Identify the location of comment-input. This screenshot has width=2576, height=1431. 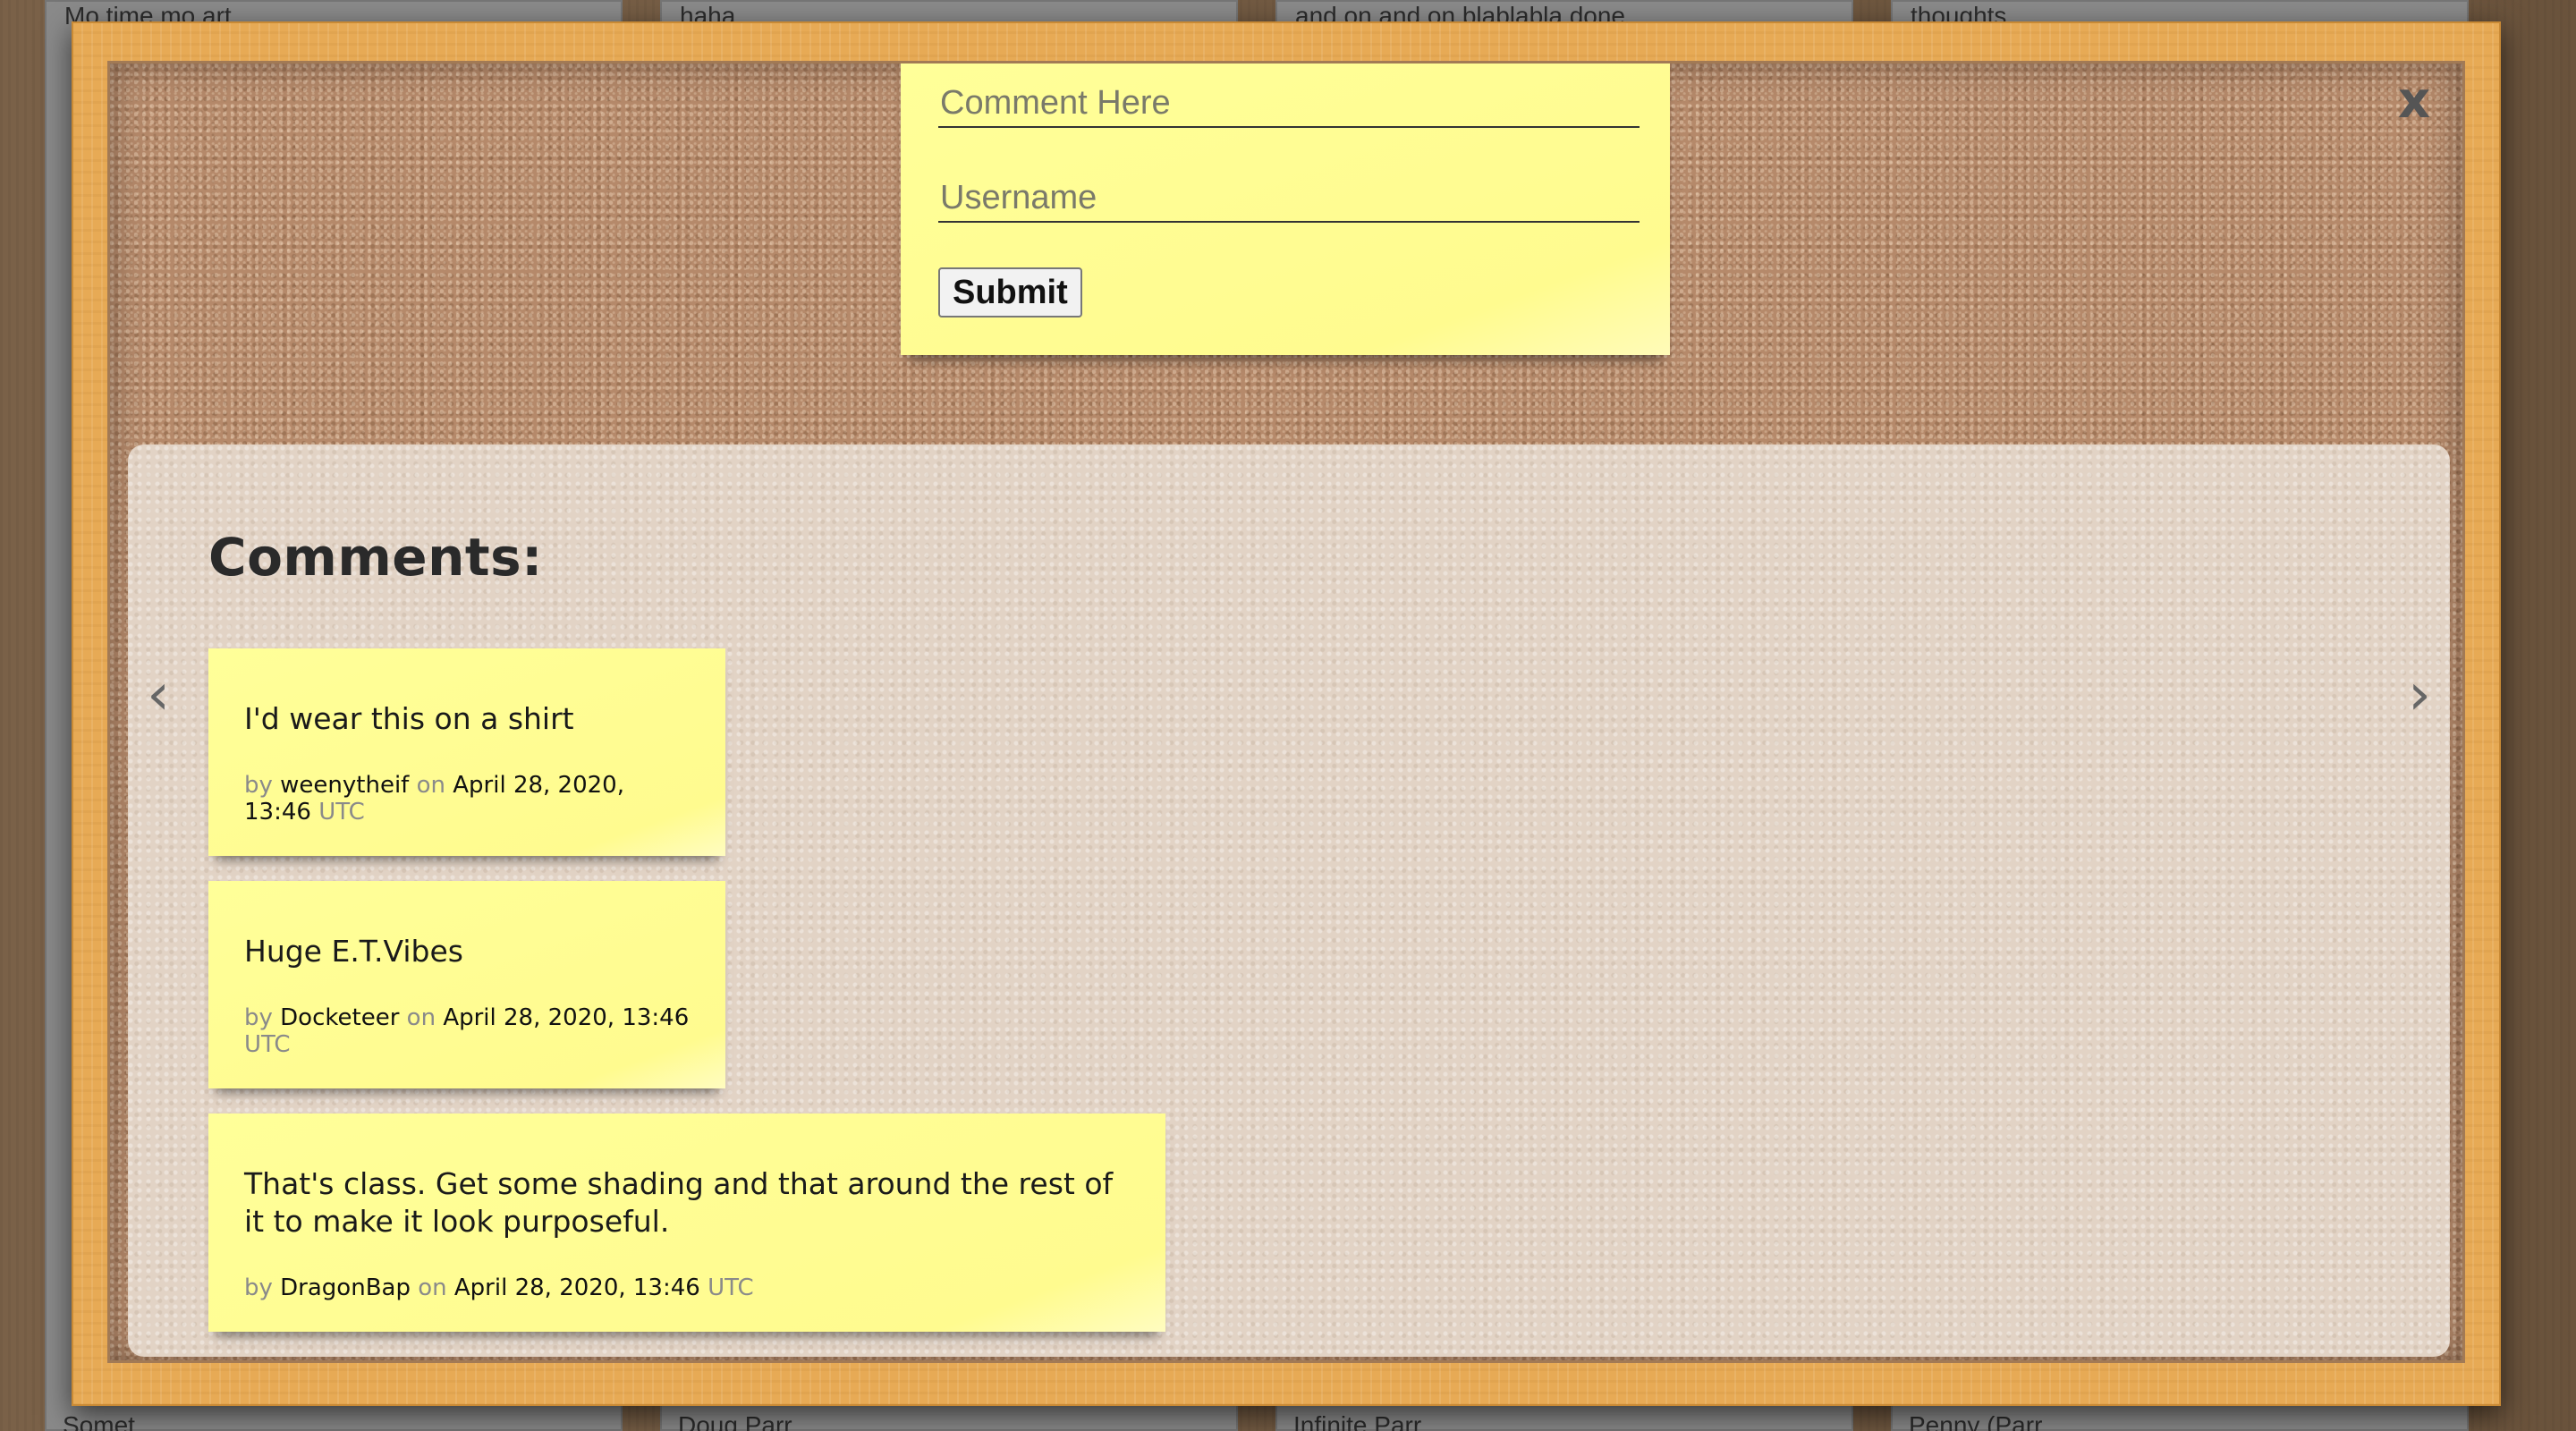
(1289, 101).